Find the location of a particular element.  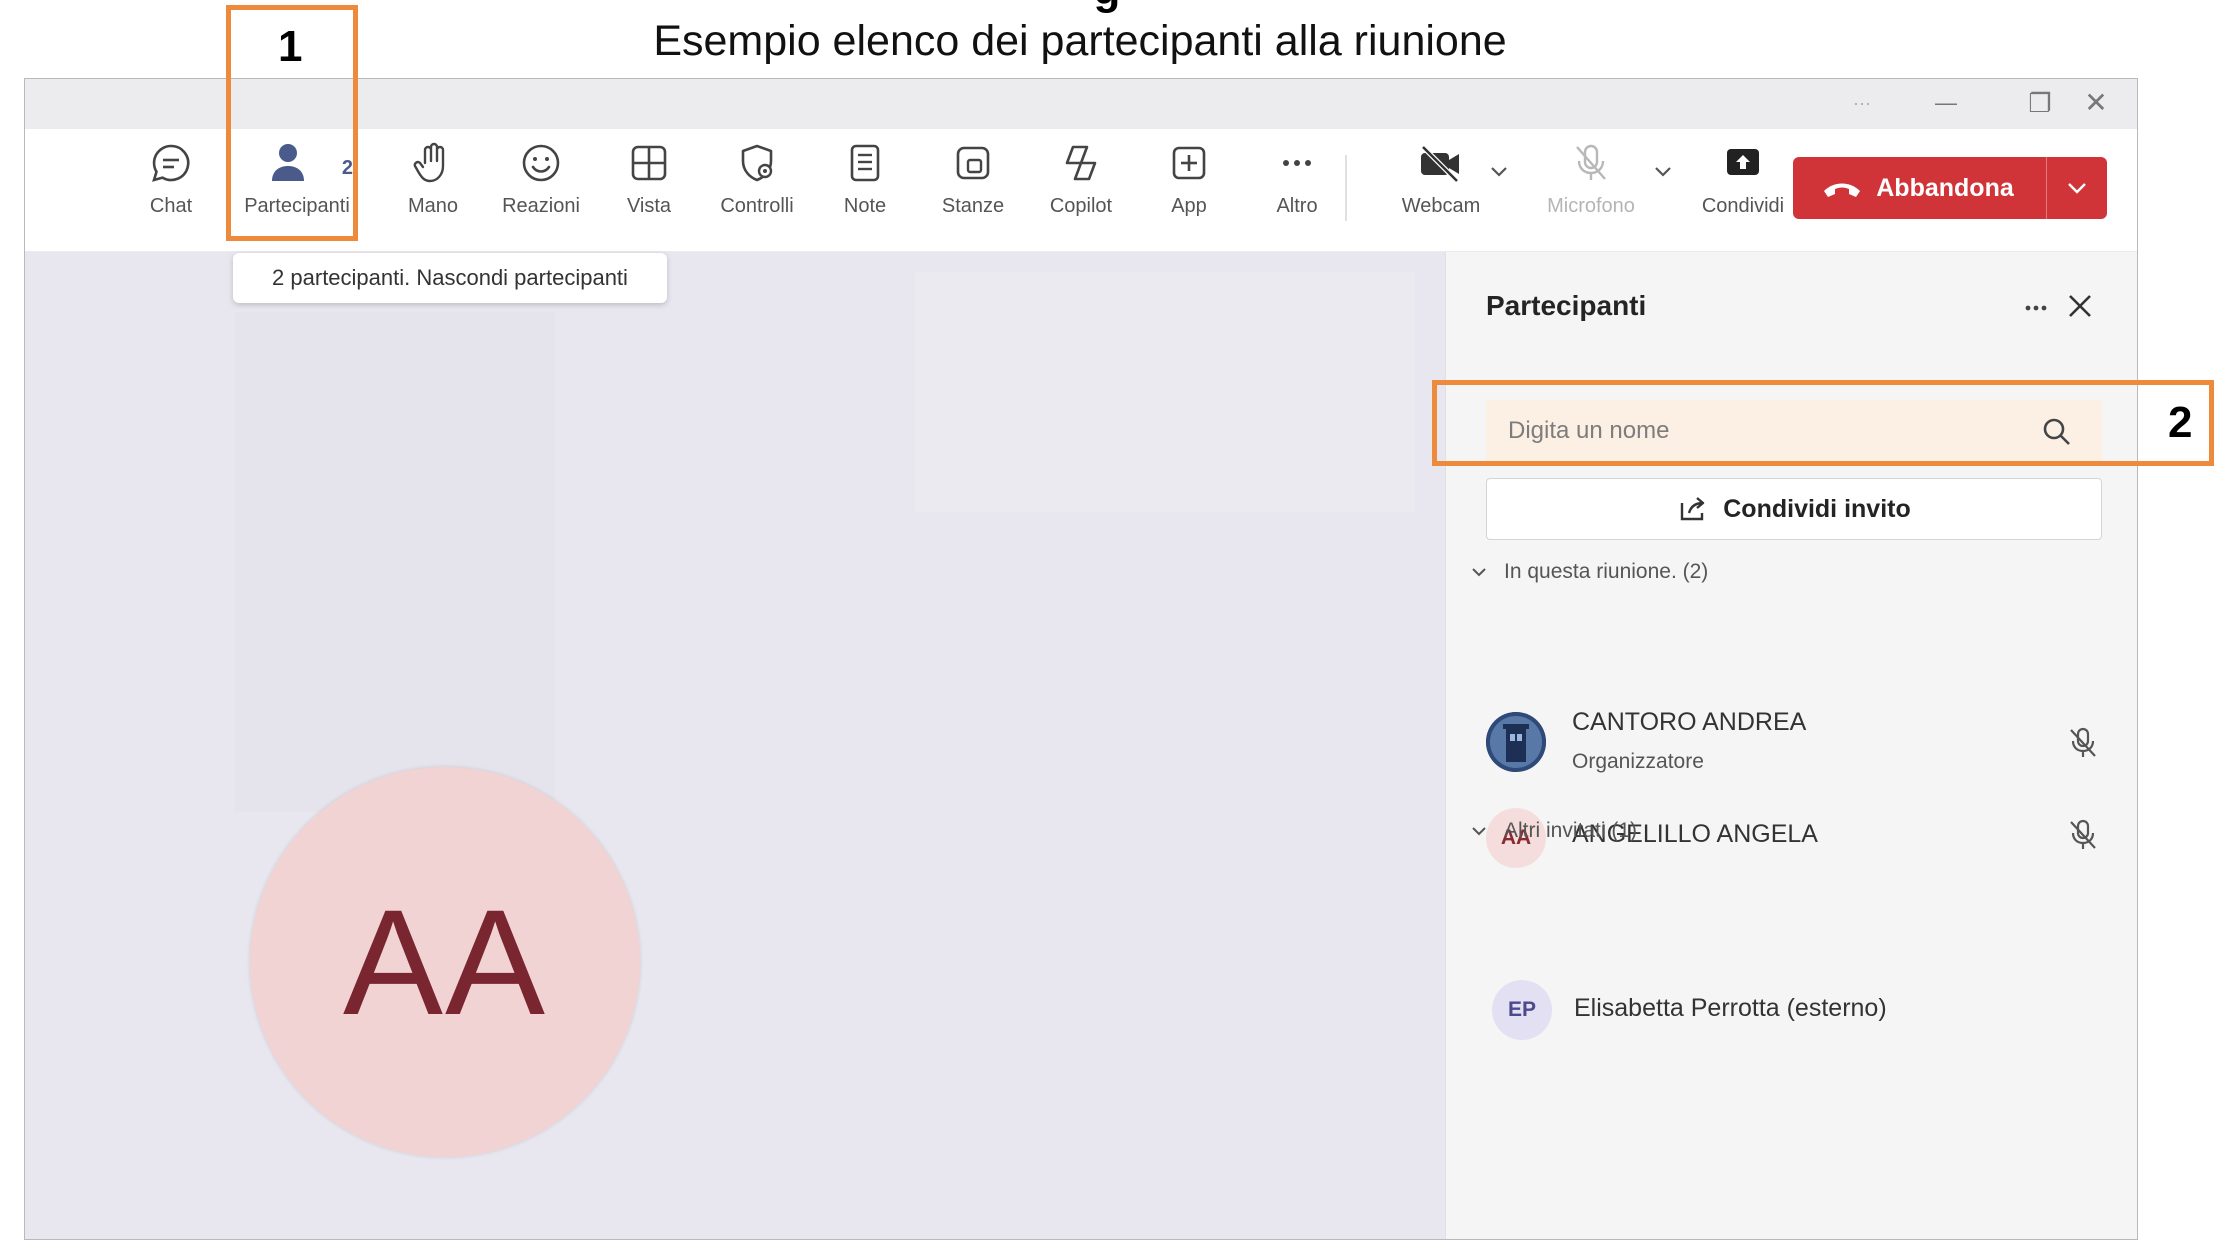

add-app-icon is located at coordinates (1189, 163).